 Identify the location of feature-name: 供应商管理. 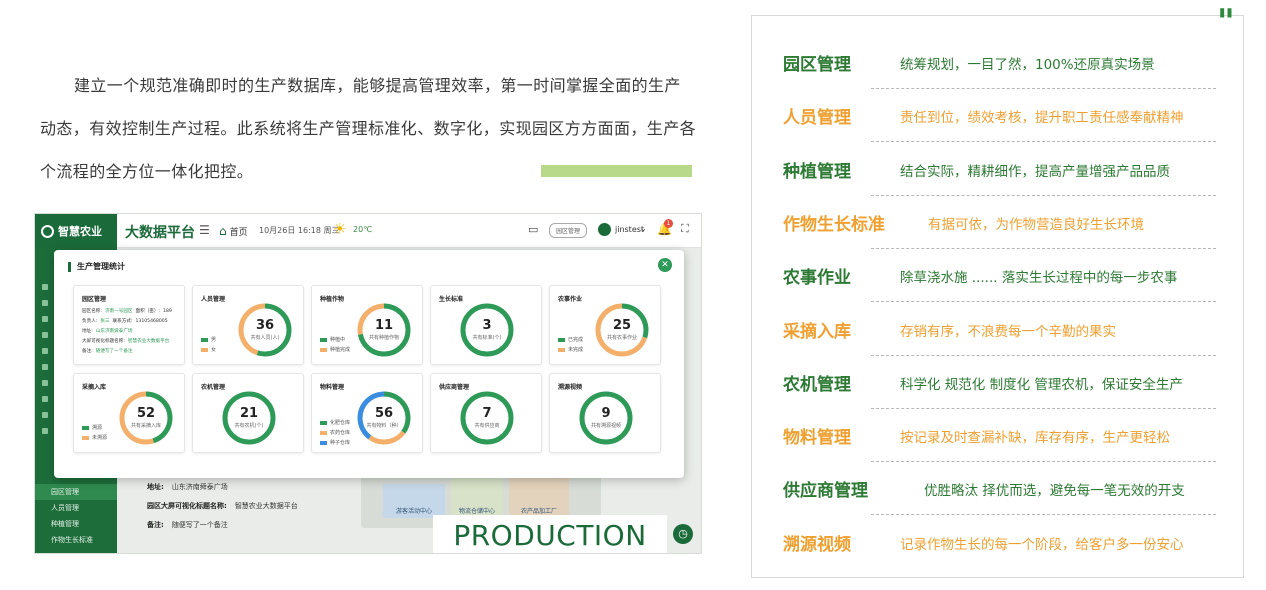
(825, 491).